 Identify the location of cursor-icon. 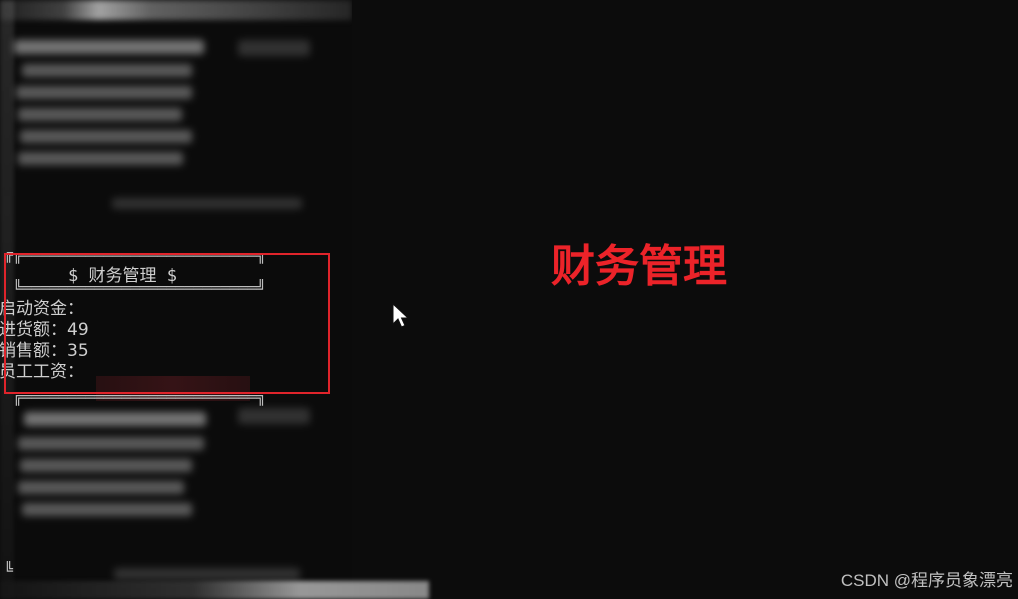
(401, 315).